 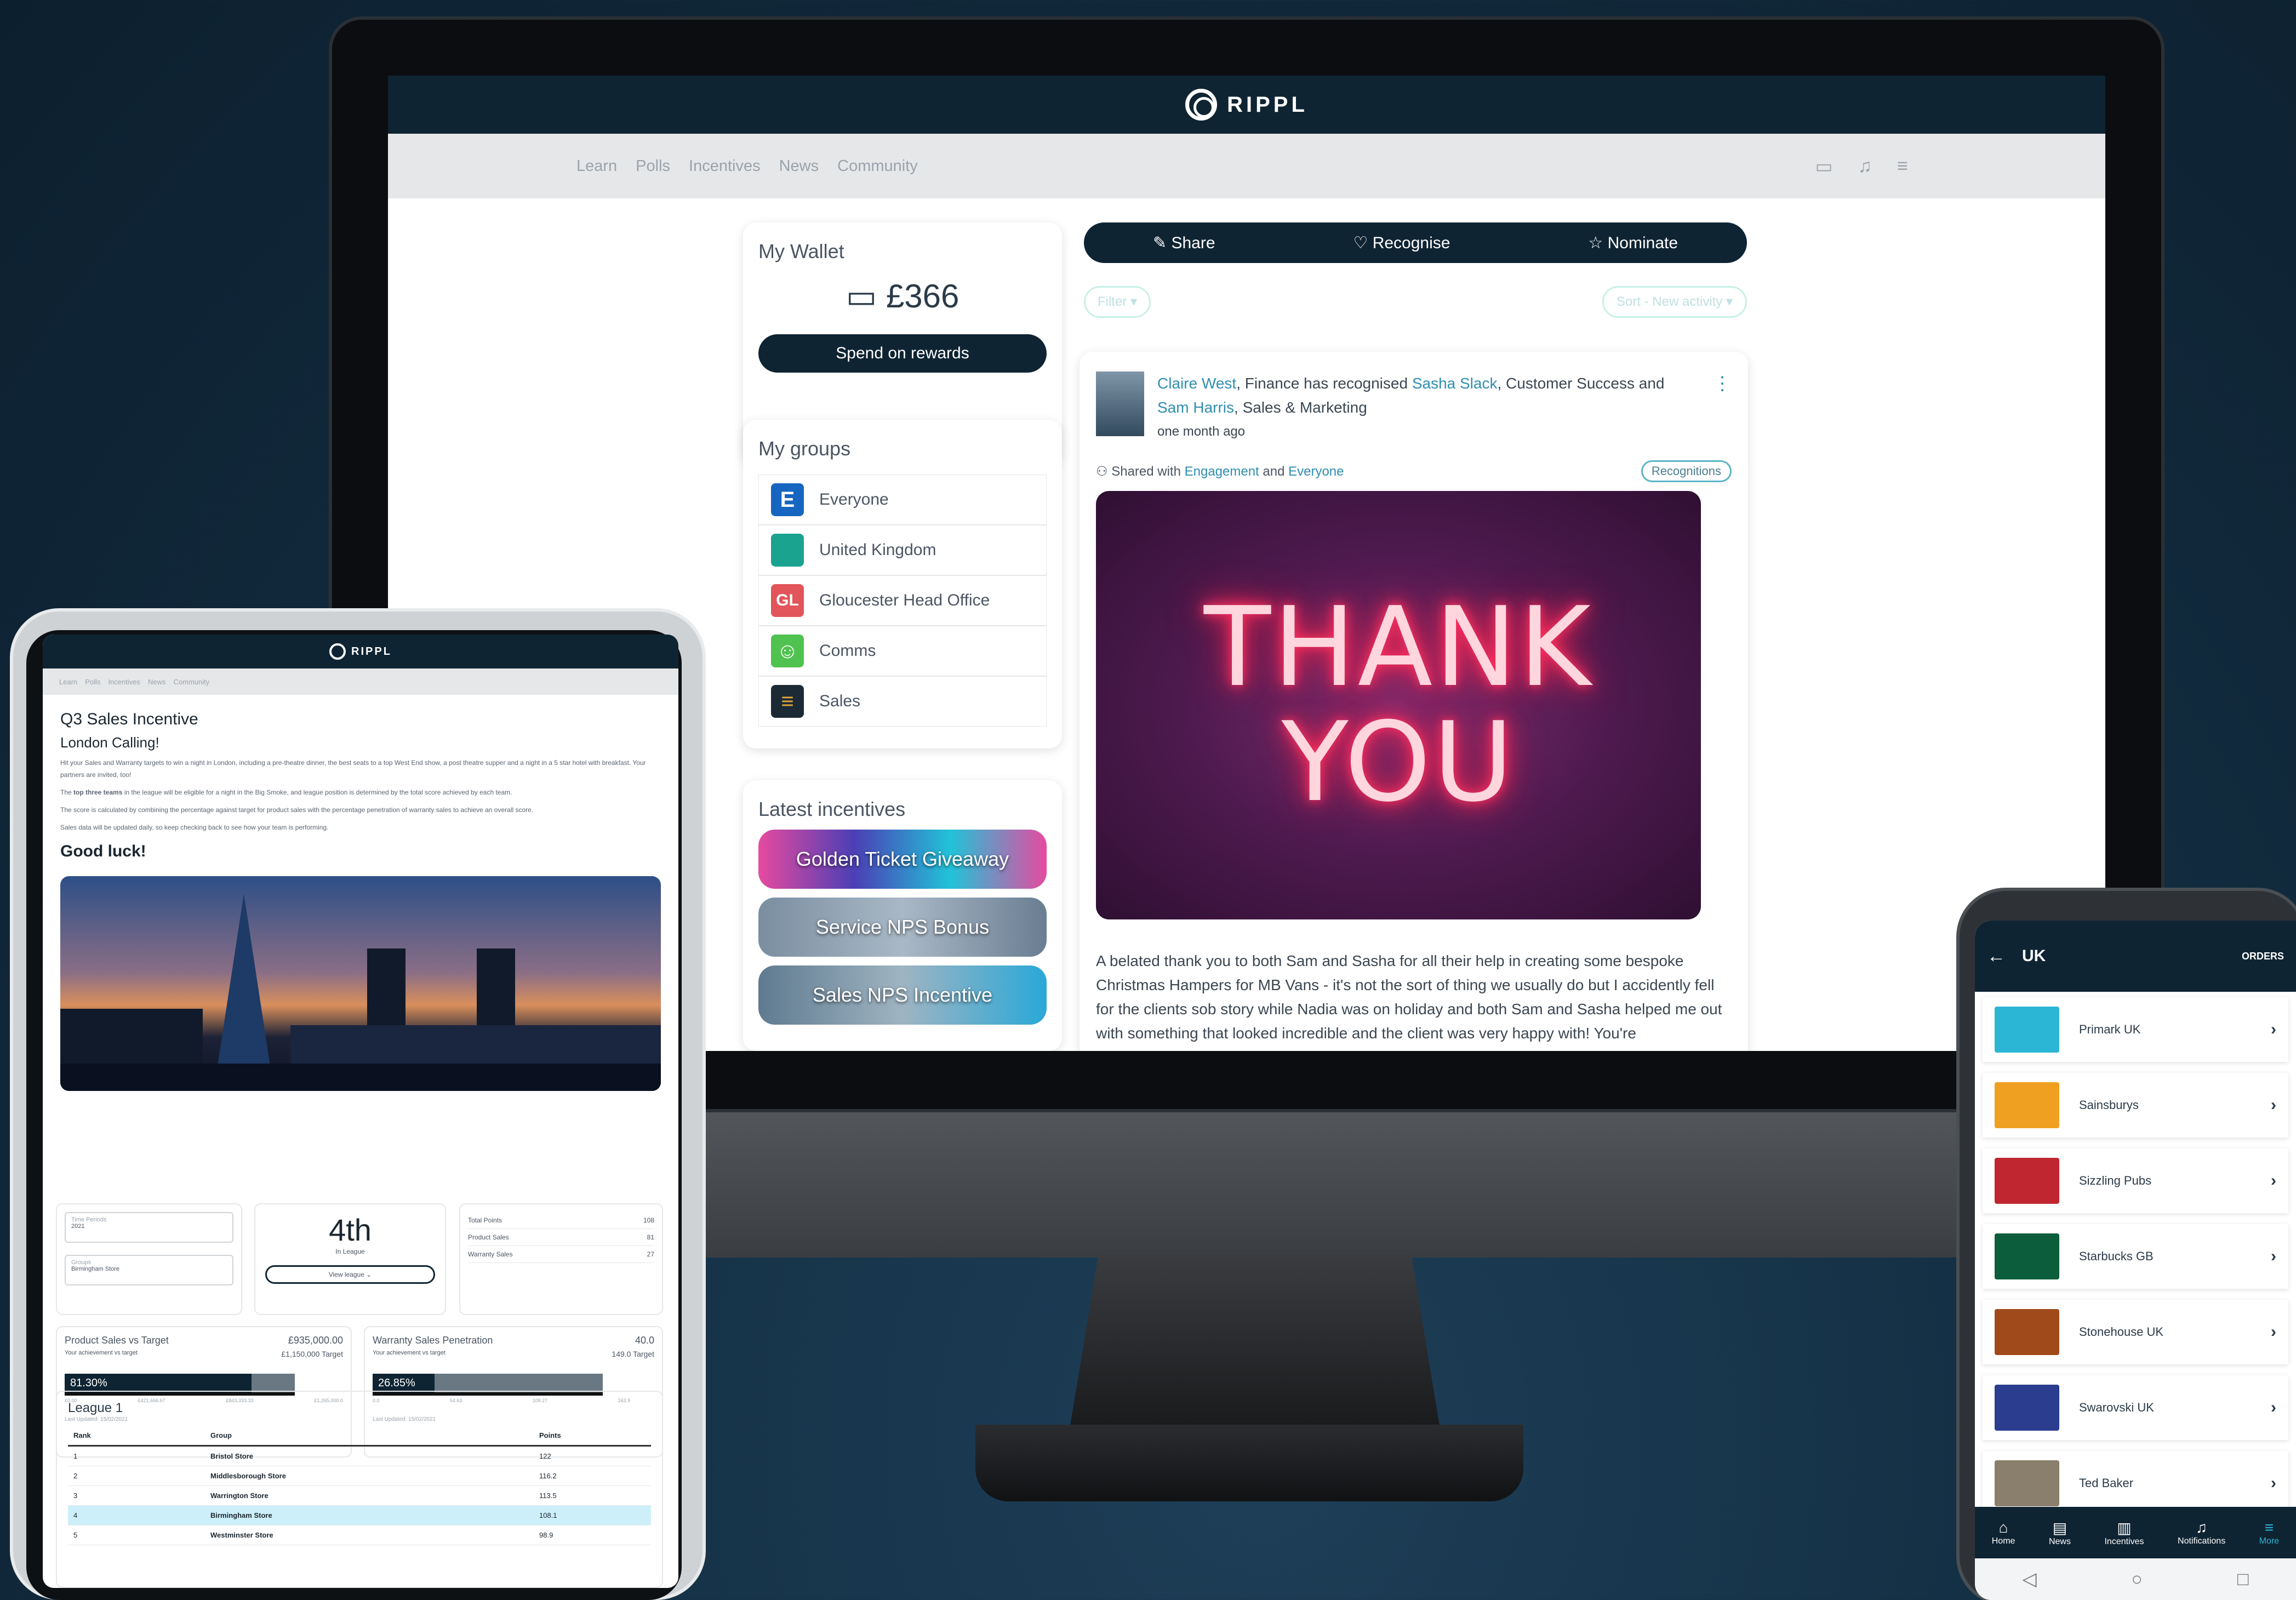 I want to click on list-item: Ted Baker ›, so click(x=2135, y=1483).